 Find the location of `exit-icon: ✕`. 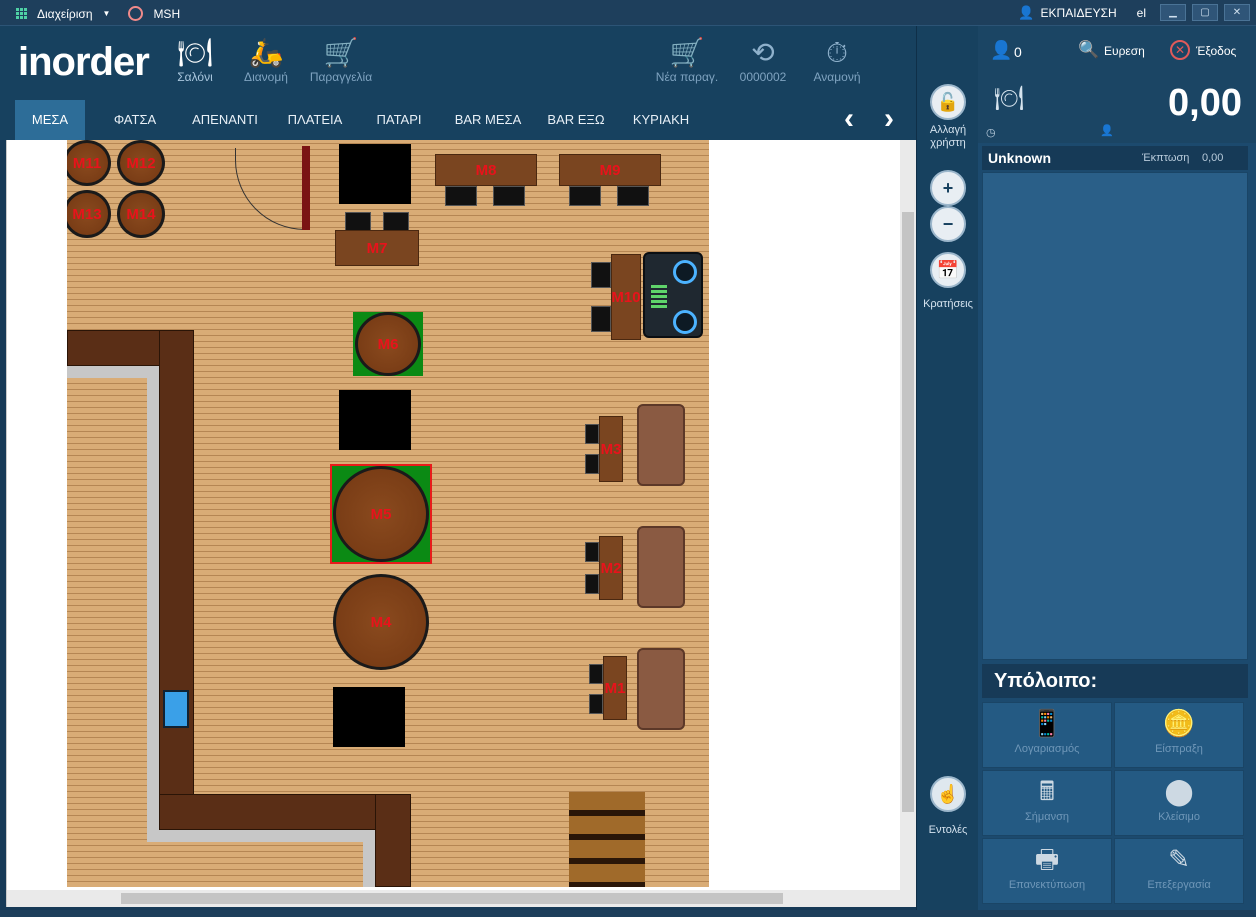

exit-icon: ✕ is located at coordinates (1180, 50).